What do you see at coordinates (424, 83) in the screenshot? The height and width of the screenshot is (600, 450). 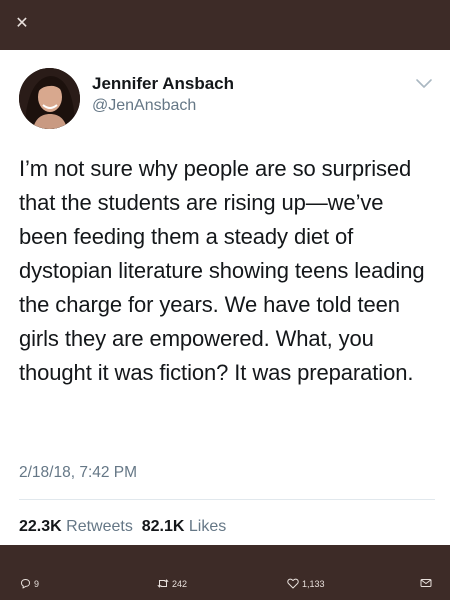 I see `chevron-down-icon` at bounding box center [424, 83].